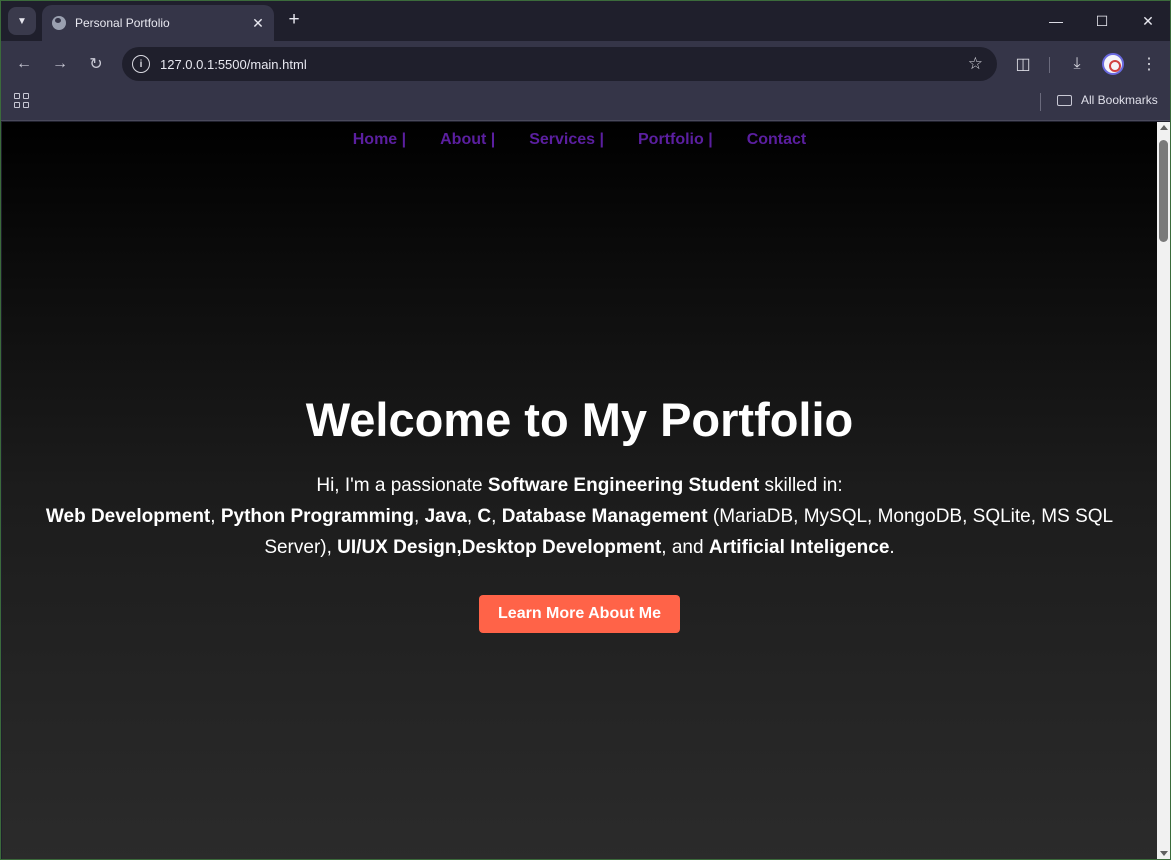 This screenshot has width=1171, height=860. I want to click on tab-search-button: ▼, so click(22, 21).